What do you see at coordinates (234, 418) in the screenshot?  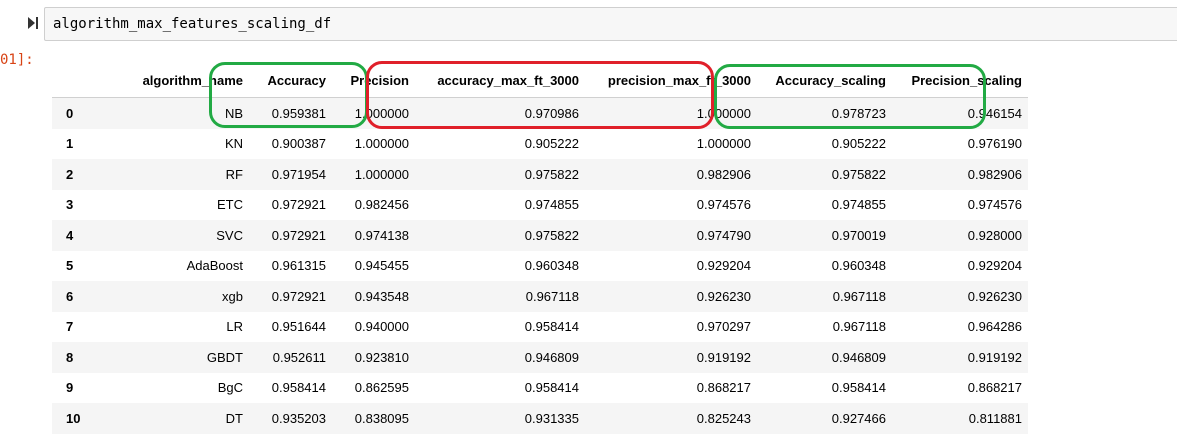 I see `cell-algorithm-name: DT` at bounding box center [234, 418].